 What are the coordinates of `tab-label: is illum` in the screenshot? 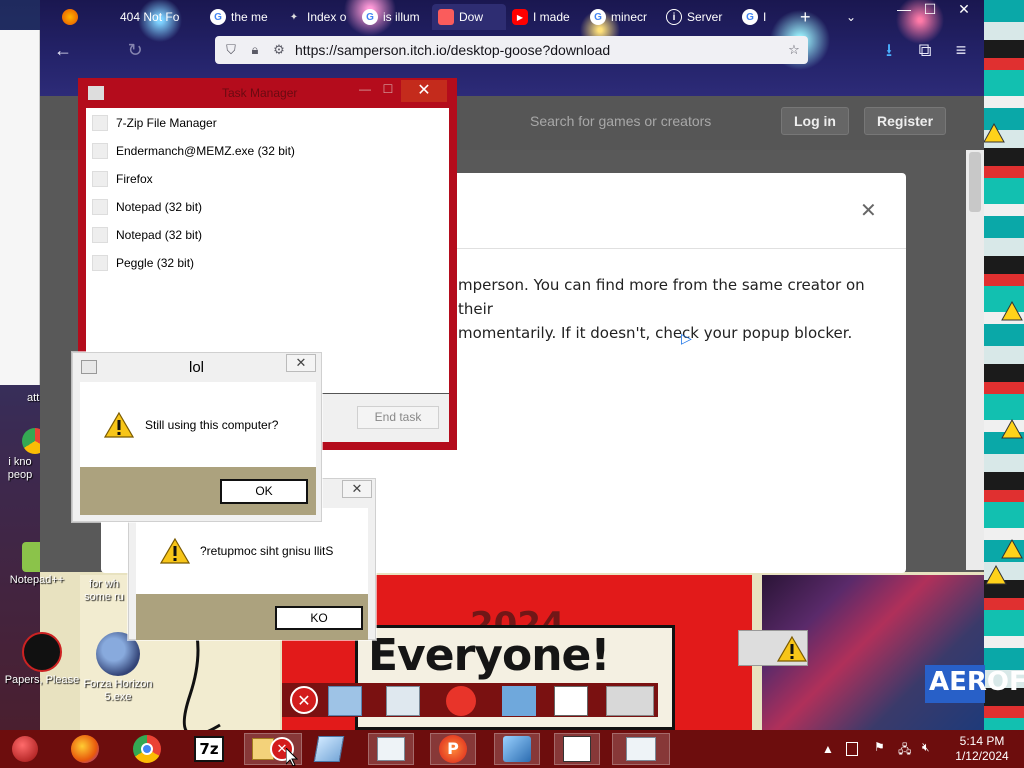 It's located at (401, 17).